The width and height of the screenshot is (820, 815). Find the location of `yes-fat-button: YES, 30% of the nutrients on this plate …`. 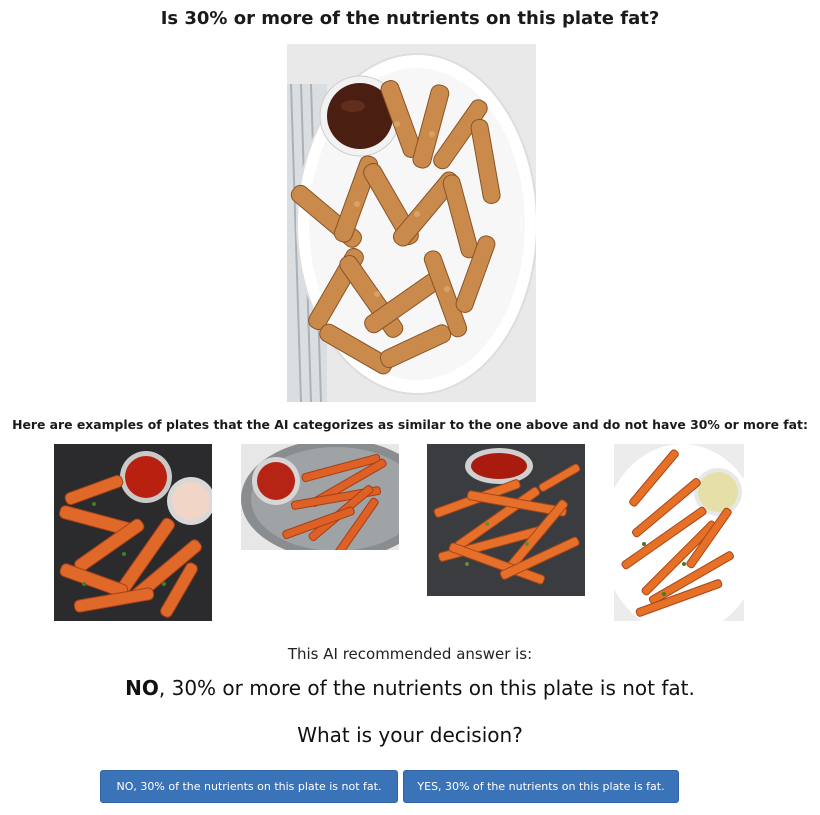

yes-fat-button: YES, 30% of the nutrients on this plate … is located at coordinates (541, 786).